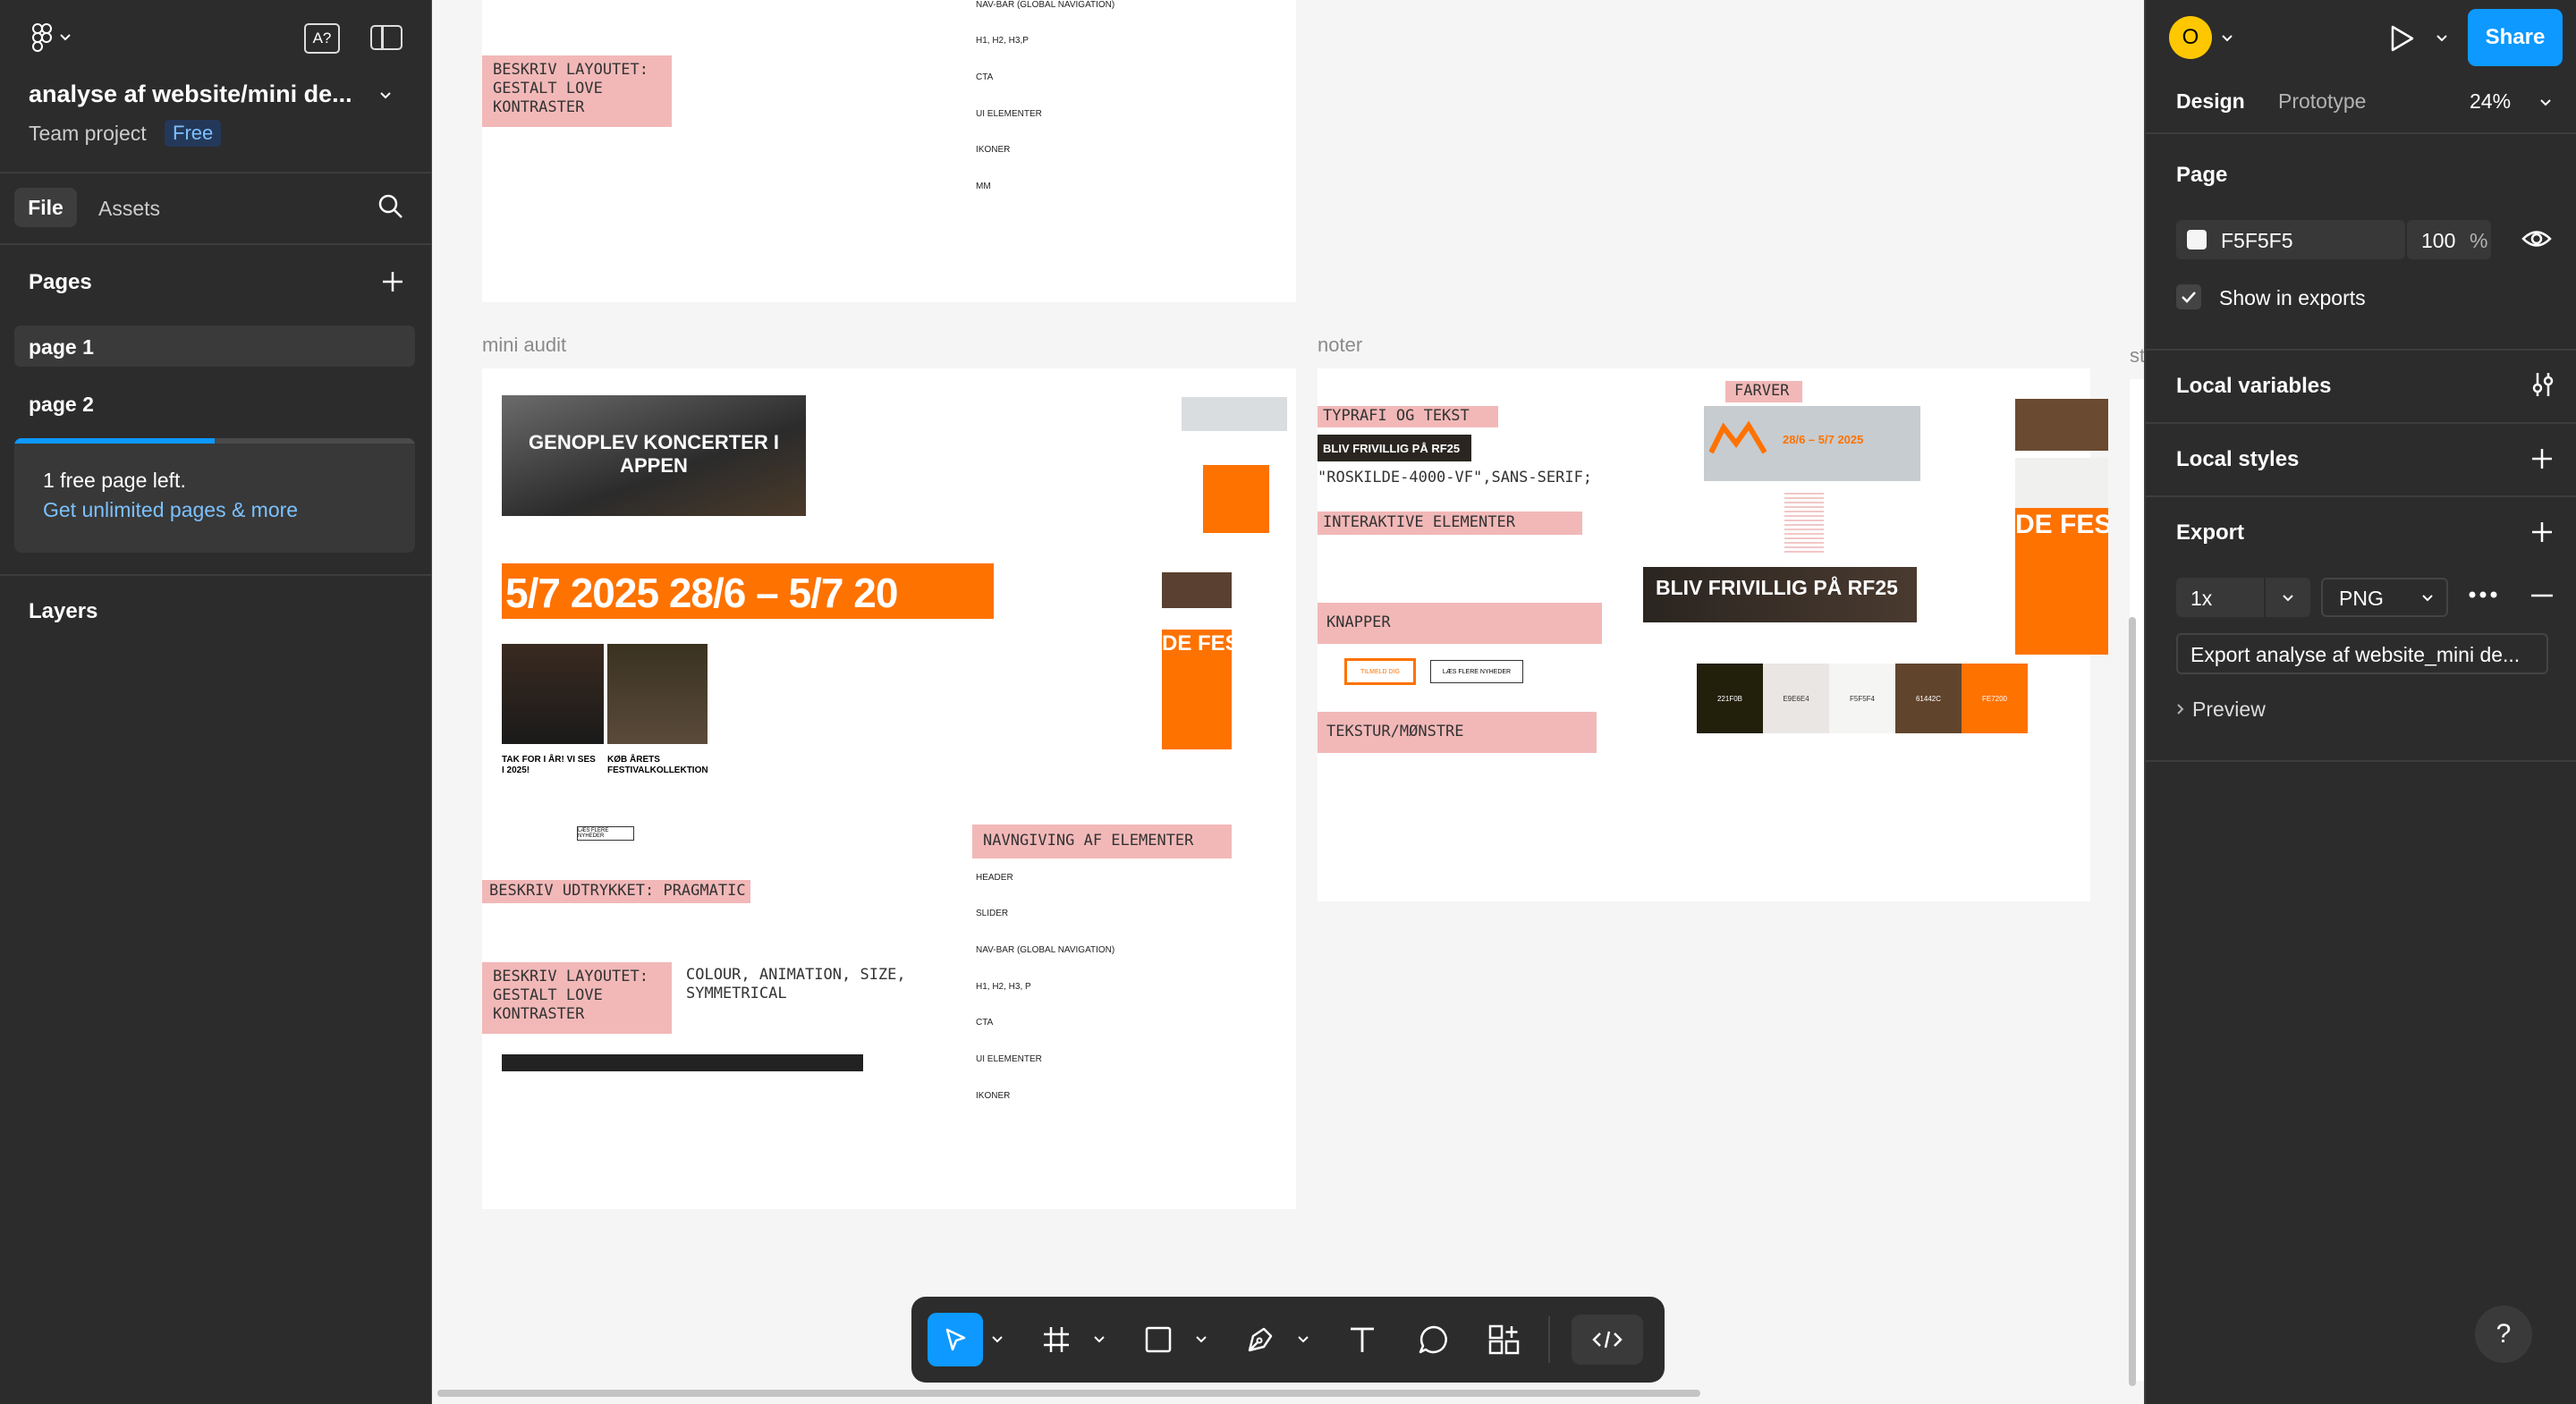 This screenshot has height=1404, width=2576. I want to click on horizontal-scrollbar, so click(1068, 1394).